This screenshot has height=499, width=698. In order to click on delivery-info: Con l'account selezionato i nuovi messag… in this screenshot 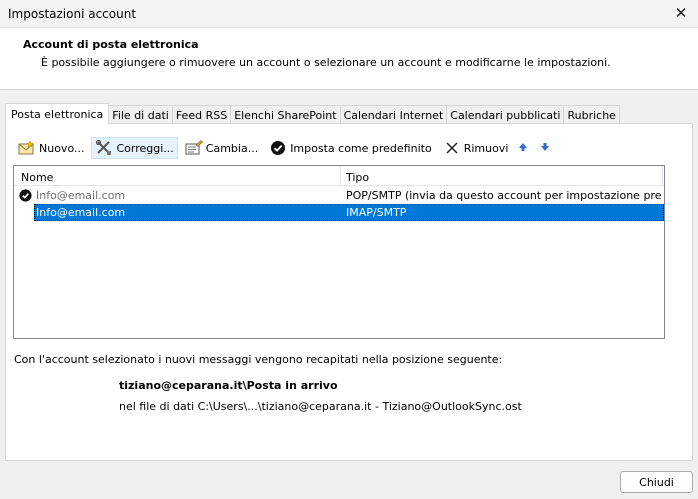, I will do `click(258, 359)`.